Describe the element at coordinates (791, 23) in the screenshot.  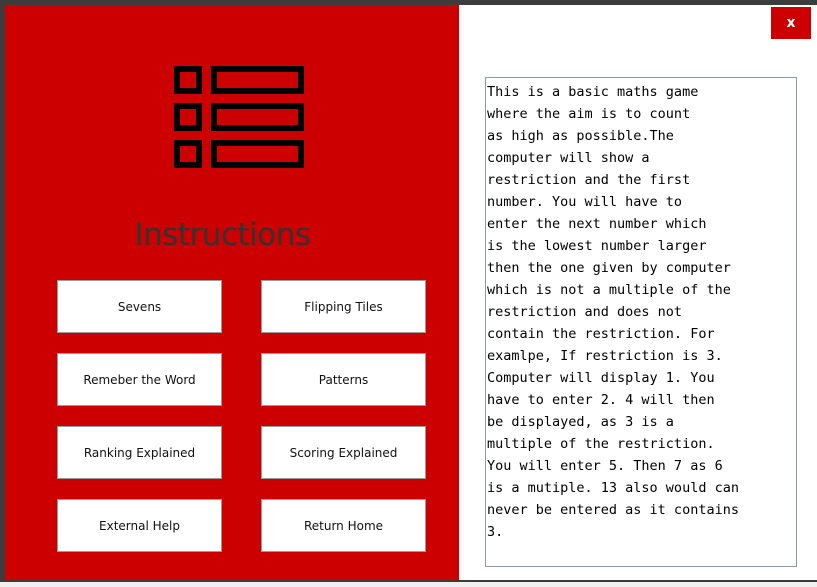
I see `close-button: x` at that location.